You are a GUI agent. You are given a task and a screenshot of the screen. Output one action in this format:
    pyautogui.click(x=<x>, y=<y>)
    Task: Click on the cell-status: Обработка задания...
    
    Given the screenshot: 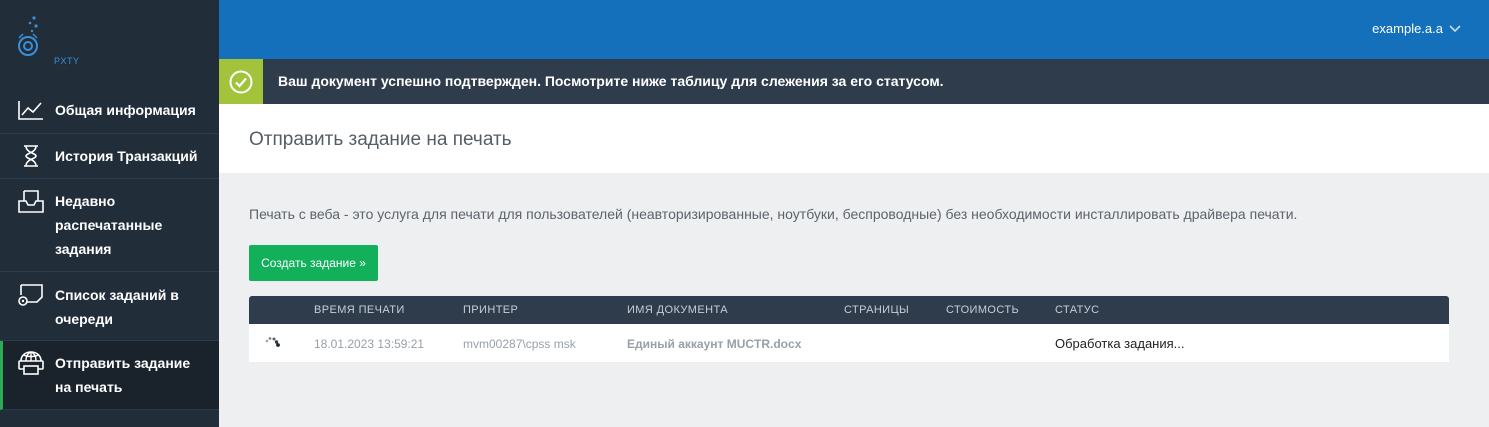 What is the action you would take?
    pyautogui.click(x=1120, y=343)
    